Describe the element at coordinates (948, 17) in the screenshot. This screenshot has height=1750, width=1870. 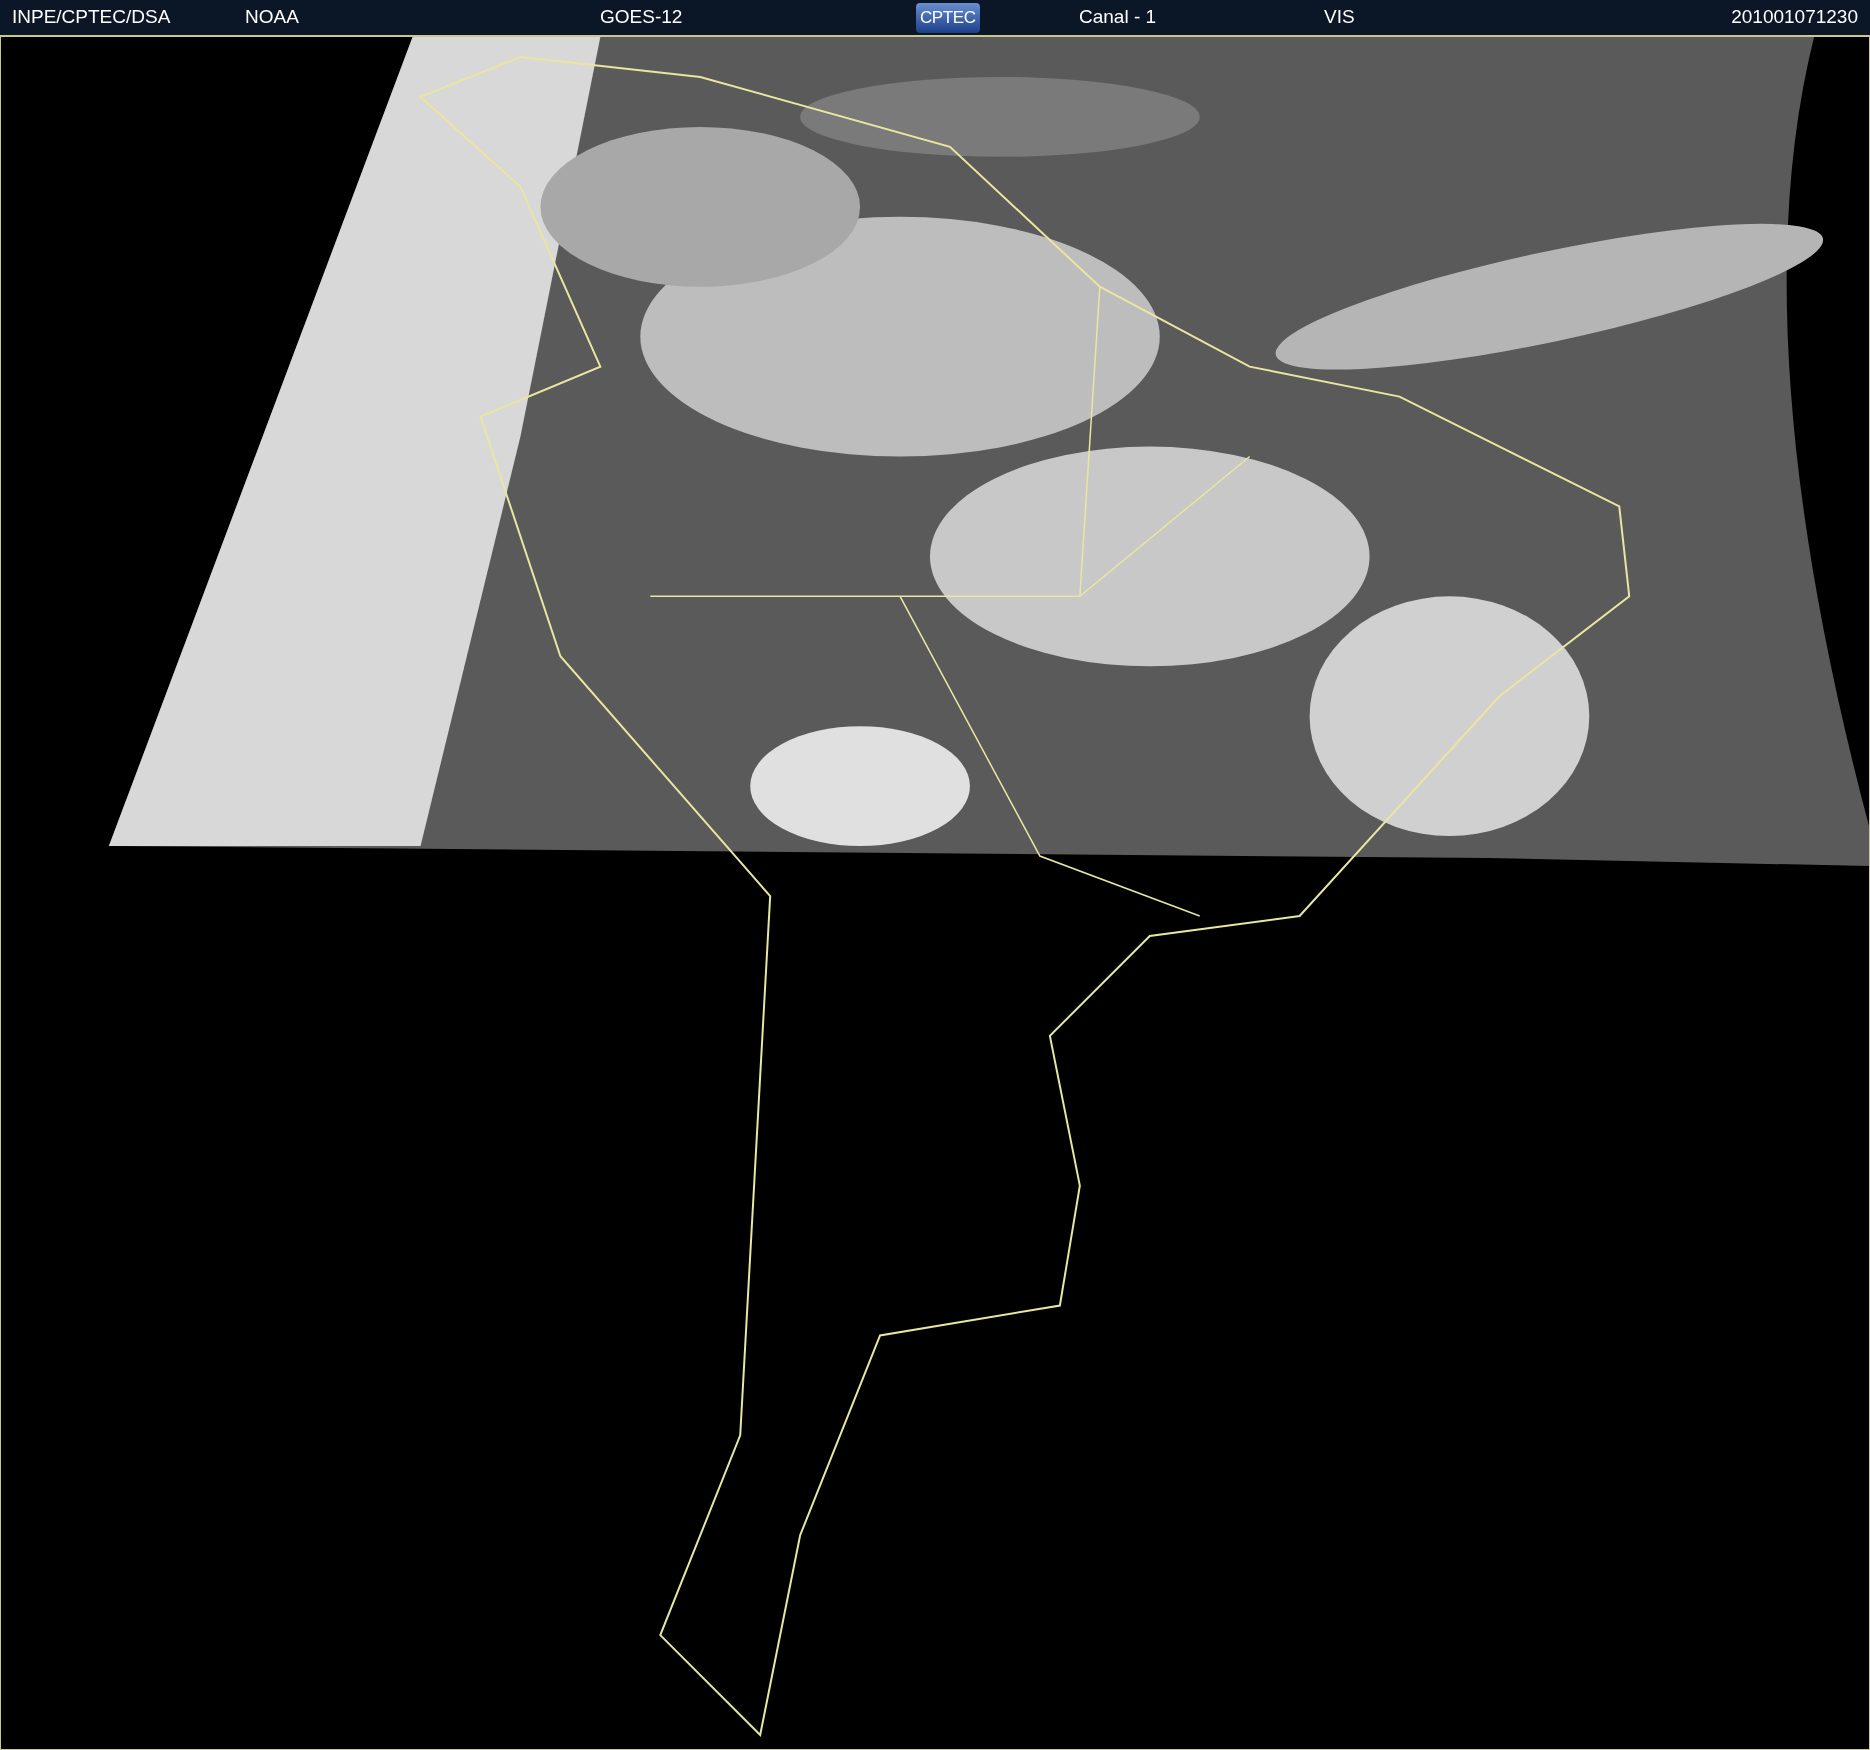
I see `logo-badge: CPTEC` at that location.